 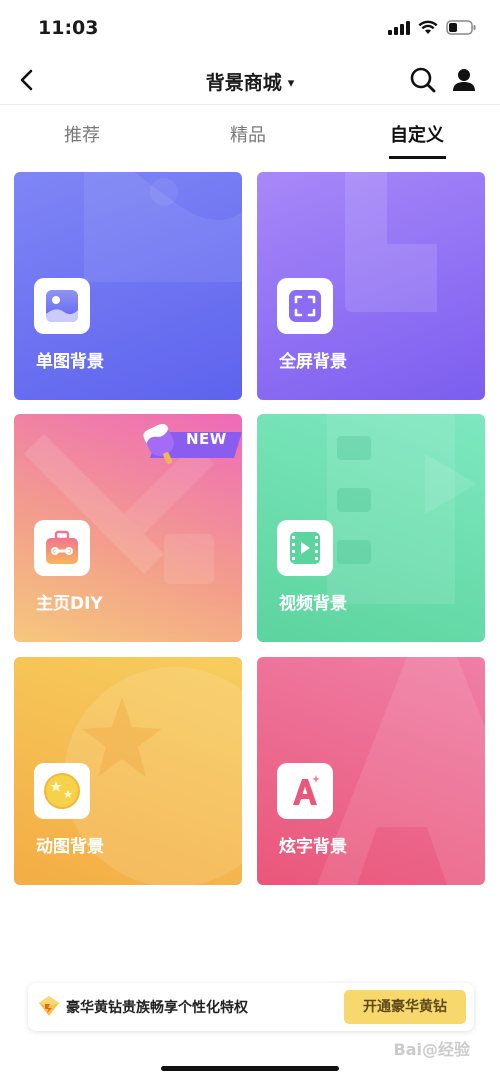 What do you see at coordinates (49, 1006) in the screenshot?
I see `yellow-diamond-icon` at bounding box center [49, 1006].